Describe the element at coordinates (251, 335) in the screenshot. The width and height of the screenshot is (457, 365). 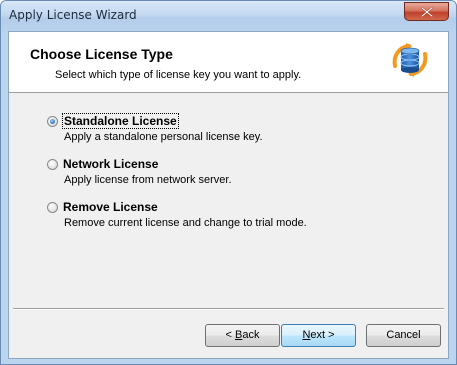
I see `back-button-rest: ack` at that location.